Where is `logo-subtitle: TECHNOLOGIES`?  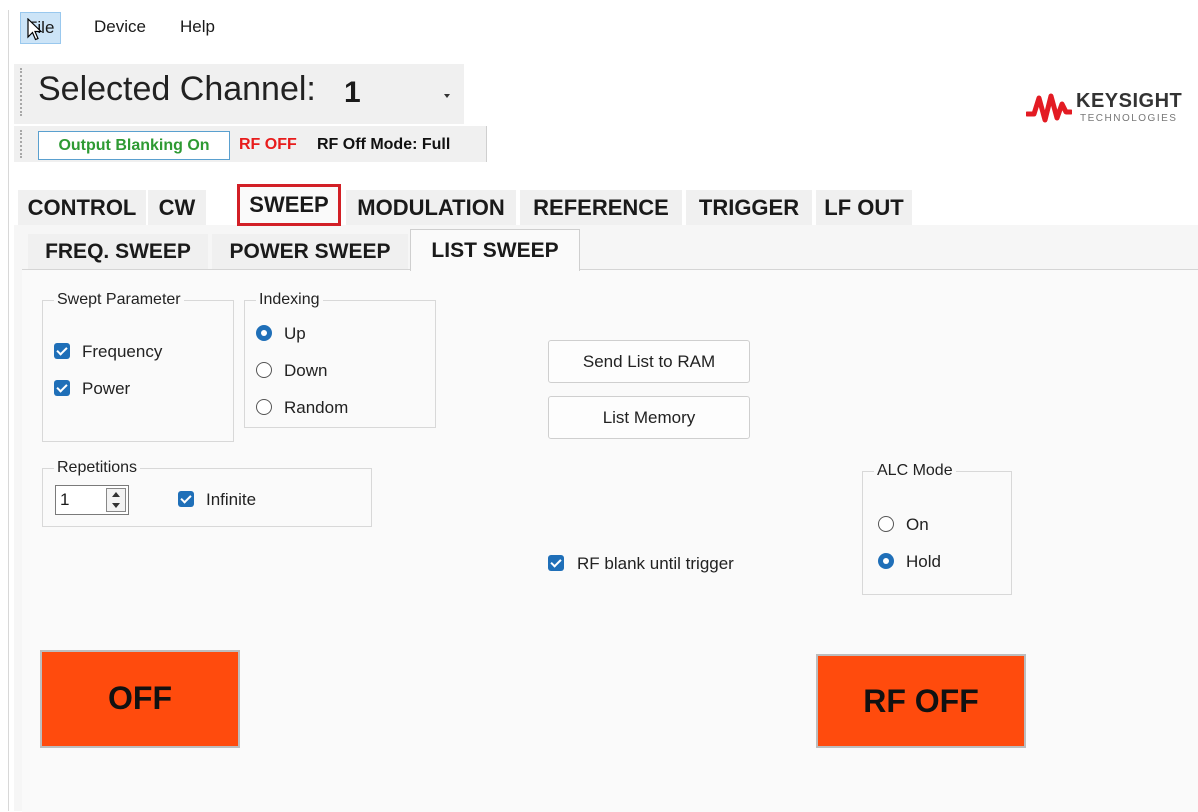 logo-subtitle: TECHNOLOGIES is located at coordinates (1129, 118).